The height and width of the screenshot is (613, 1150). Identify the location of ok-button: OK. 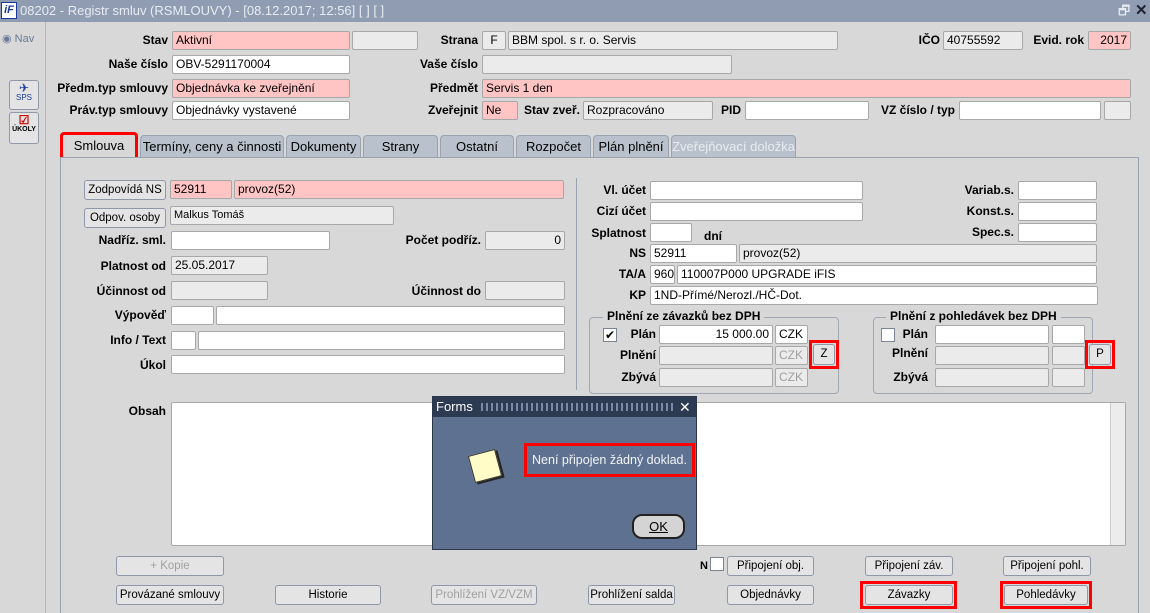
(658, 526).